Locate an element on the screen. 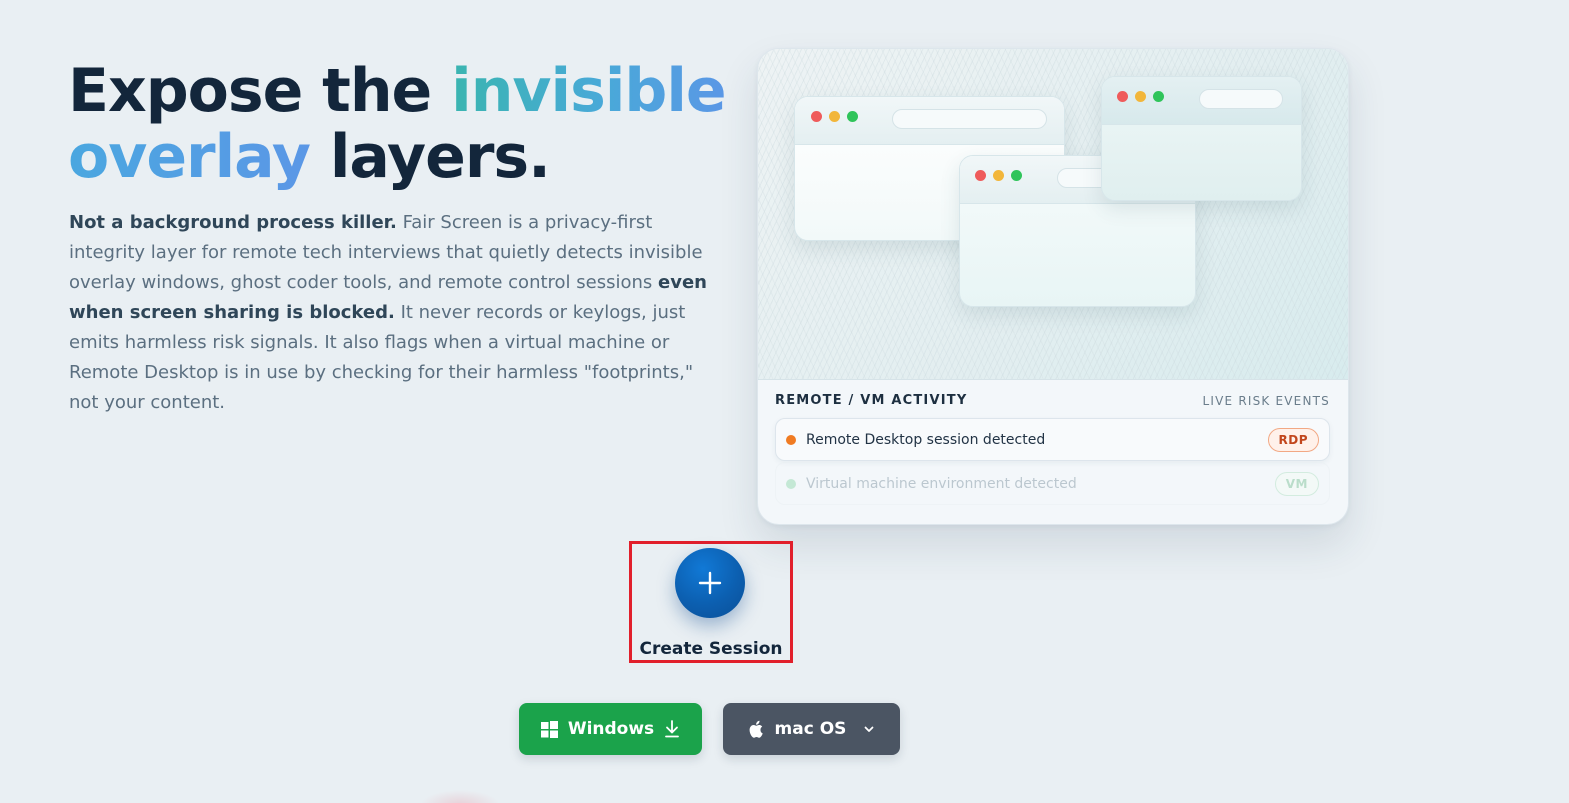 The width and height of the screenshot is (1569, 803). risk-event-row: Remote Desktop session detected RDP is located at coordinates (1052, 439).